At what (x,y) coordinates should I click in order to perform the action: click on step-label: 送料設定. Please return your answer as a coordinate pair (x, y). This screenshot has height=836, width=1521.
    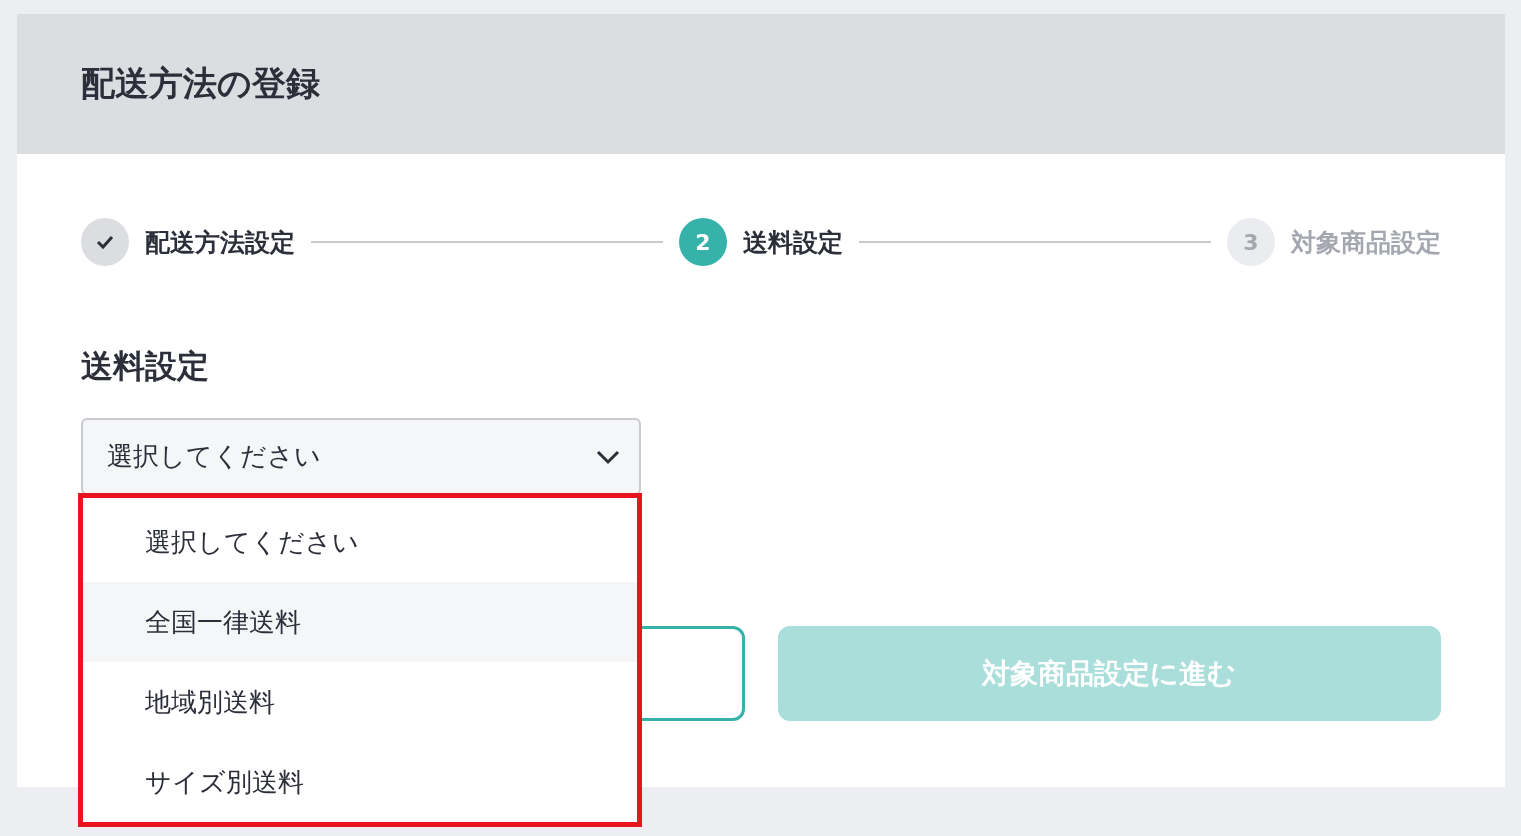
    Looking at the image, I should click on (793, 242).